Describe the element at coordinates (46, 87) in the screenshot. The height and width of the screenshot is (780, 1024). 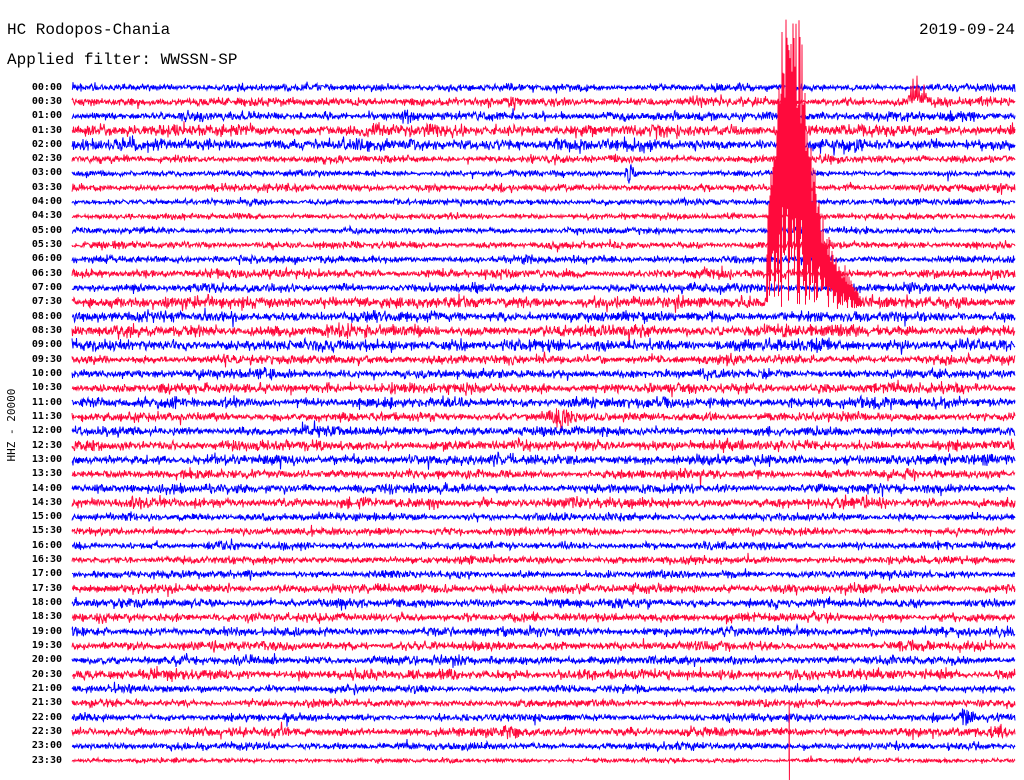
I see `time-label: 00:00` at that location.